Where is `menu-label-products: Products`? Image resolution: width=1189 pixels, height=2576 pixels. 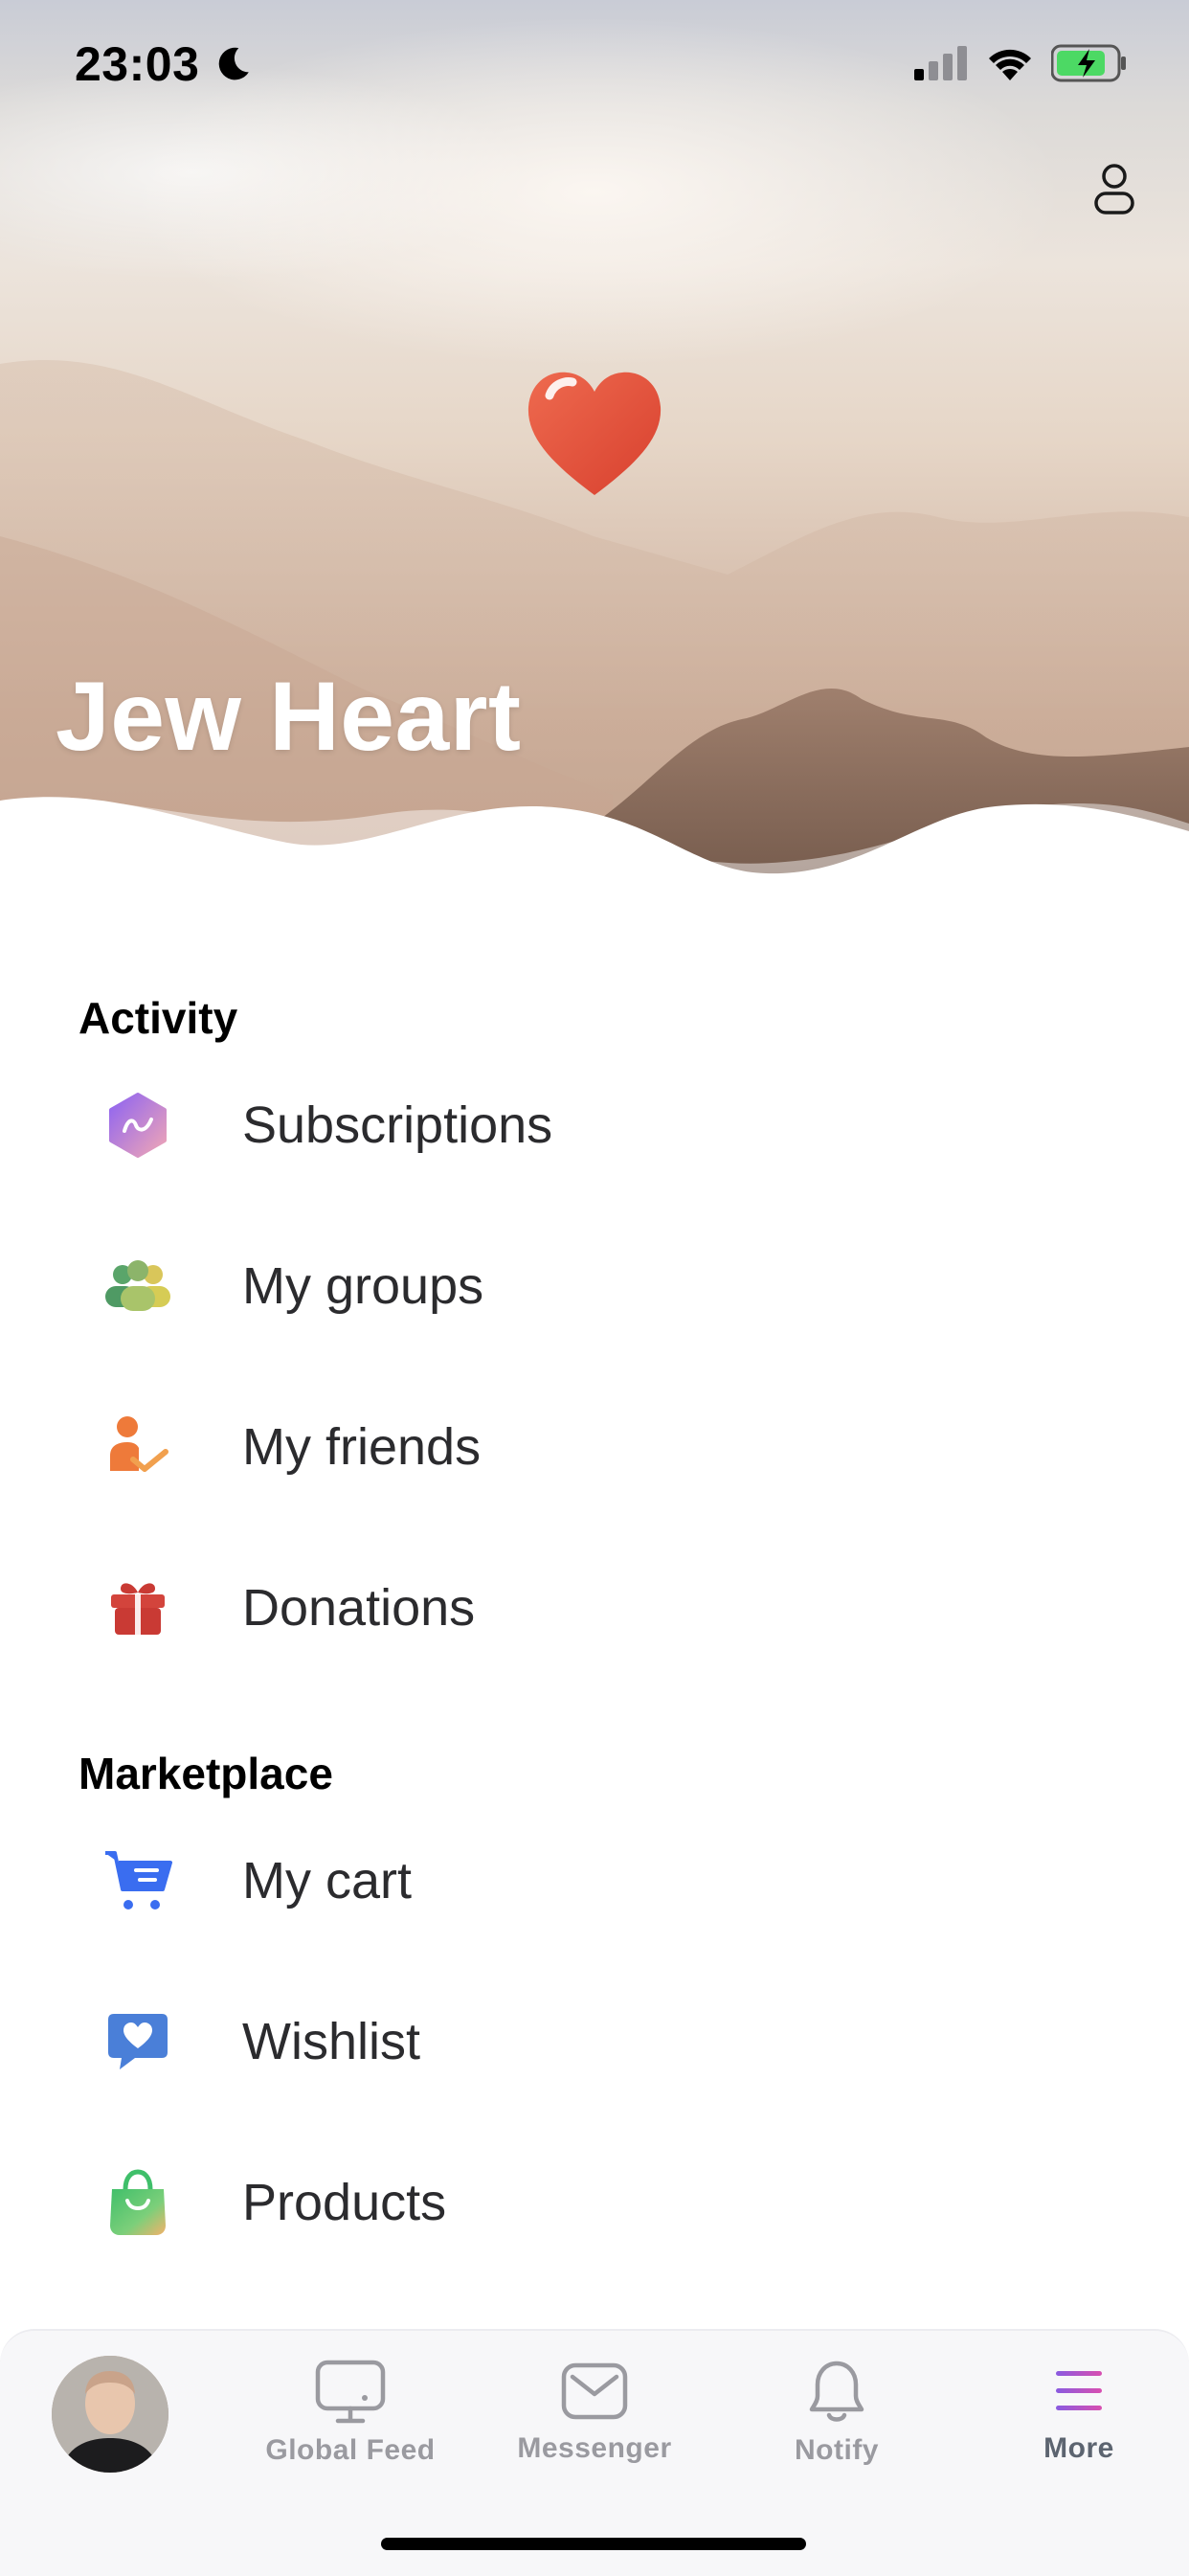 menu-label-products: Products is located at coordinates (344, 2202).